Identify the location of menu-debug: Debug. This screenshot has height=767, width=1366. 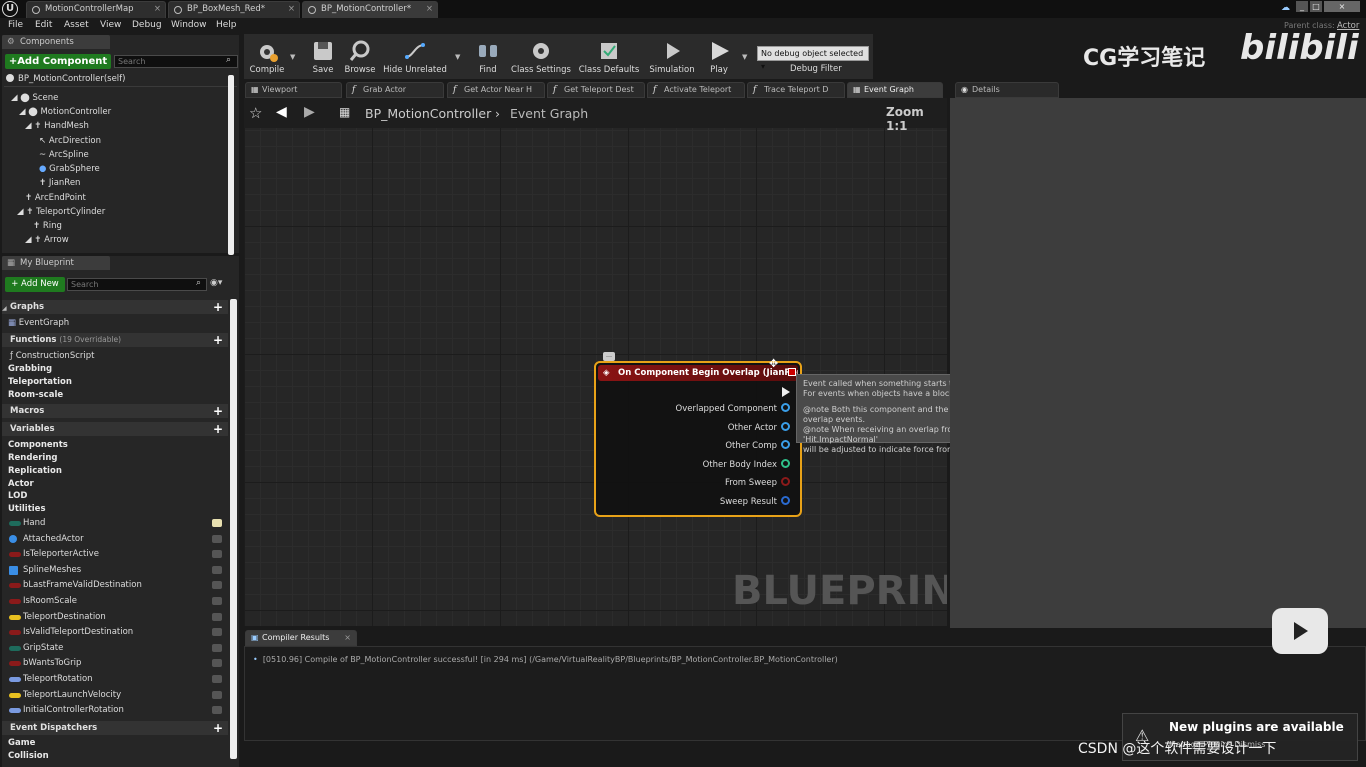
(147, 25).